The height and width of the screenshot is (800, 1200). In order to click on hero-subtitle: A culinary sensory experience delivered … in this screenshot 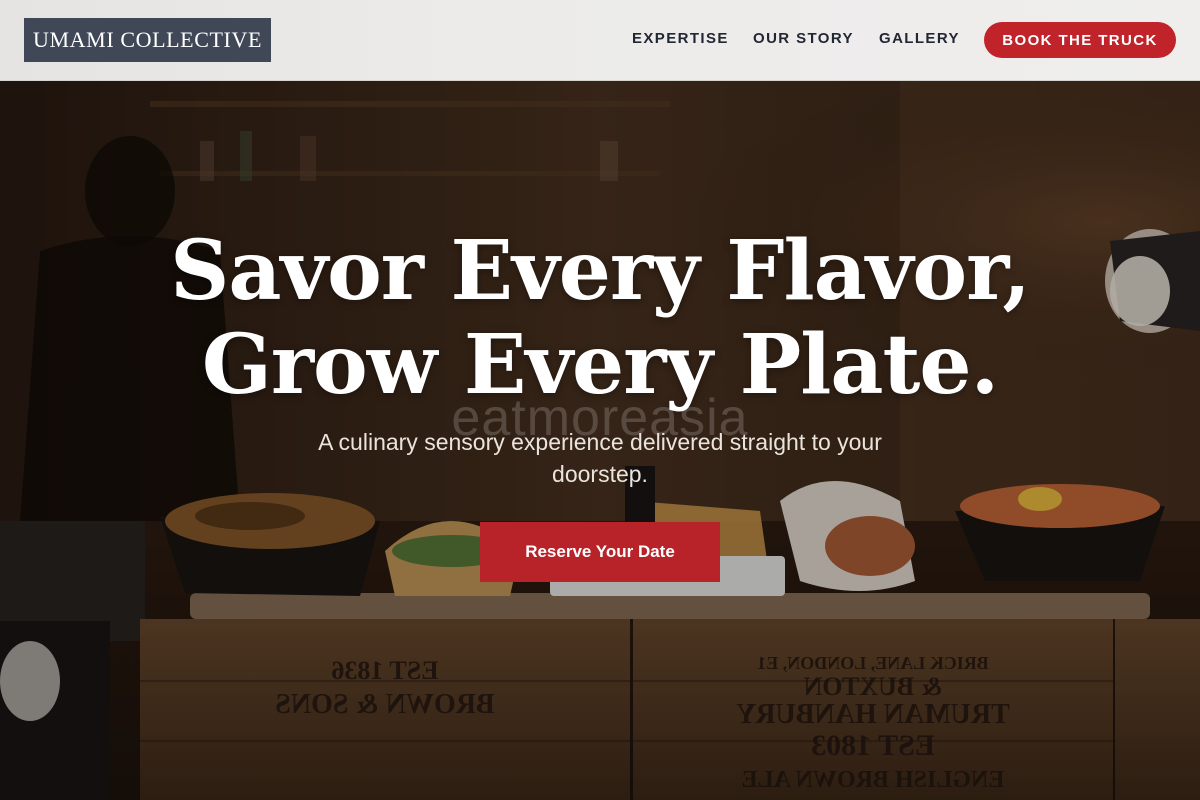, I will do `click(600, 458)`.